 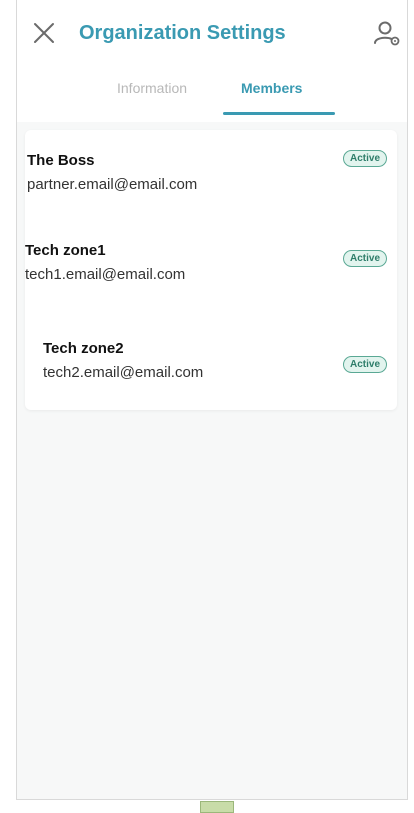 What do you see at coordinates (83, 348) in the screenshot?
I see `member-name: Tech zone2` at bounding box center [83, 348].